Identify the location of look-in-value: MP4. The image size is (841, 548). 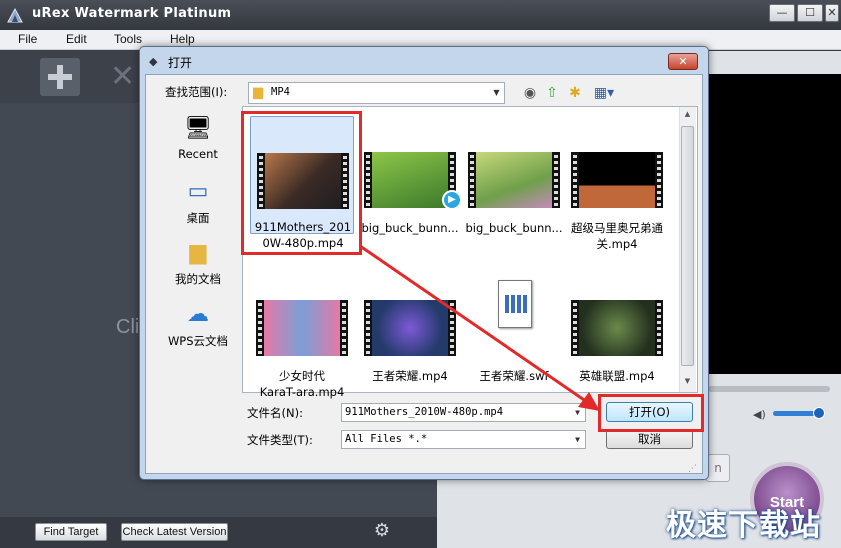
(280, 92).